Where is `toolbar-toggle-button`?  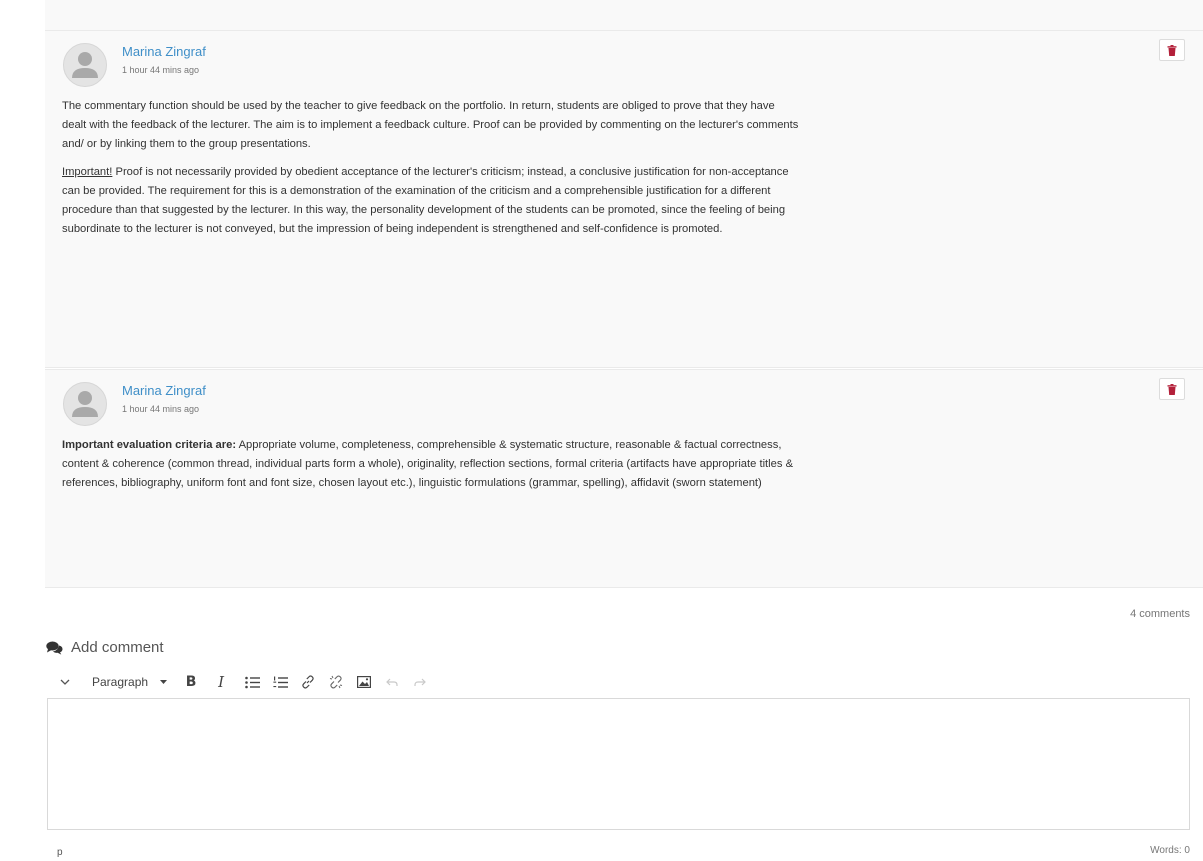 toolbar-toggle-button is located at coordinates (65, 682).